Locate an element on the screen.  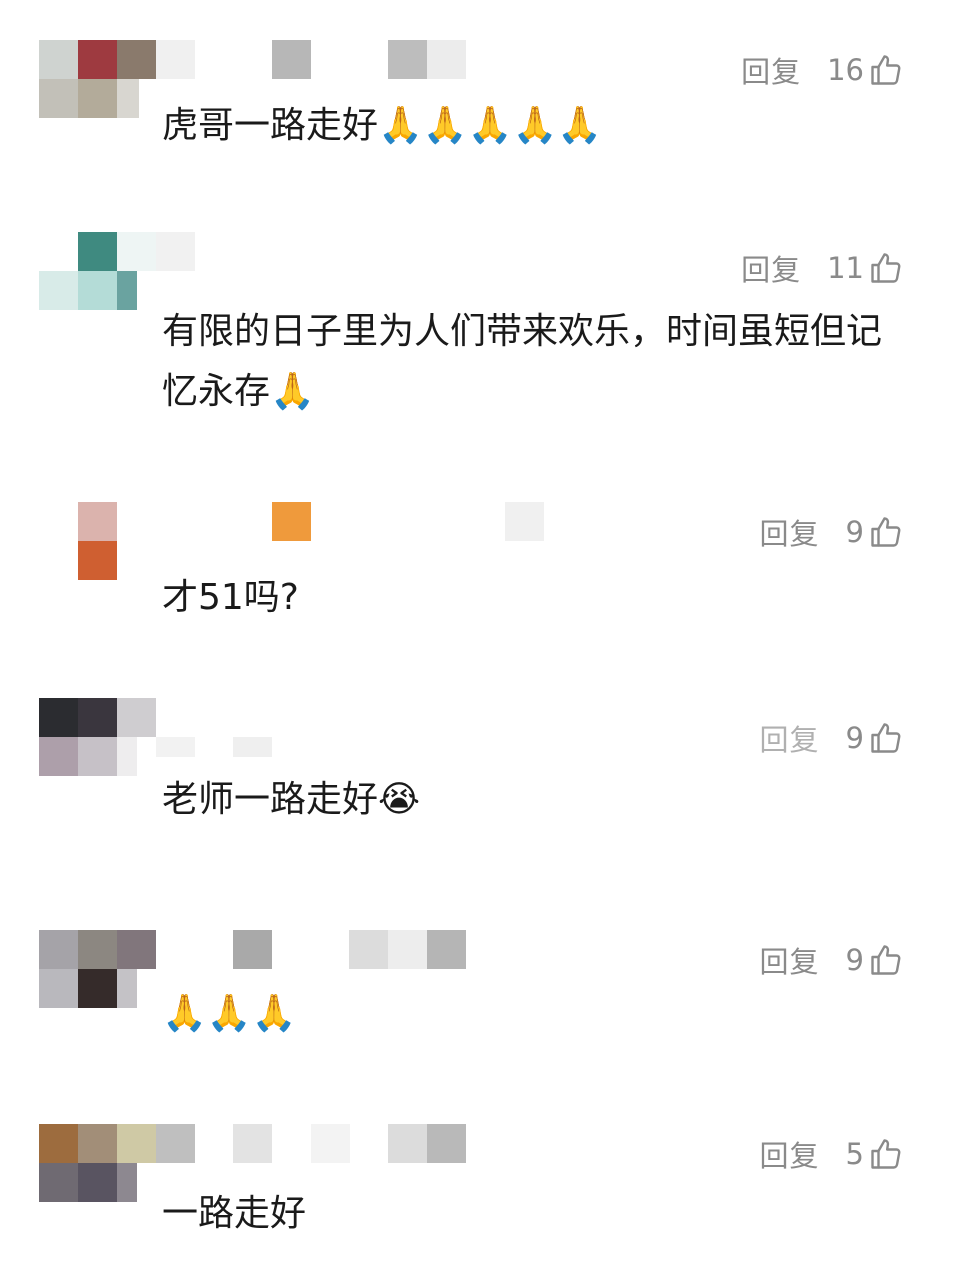
comment-text: 老师一路走好😭 is located at coordinates (291, 799).